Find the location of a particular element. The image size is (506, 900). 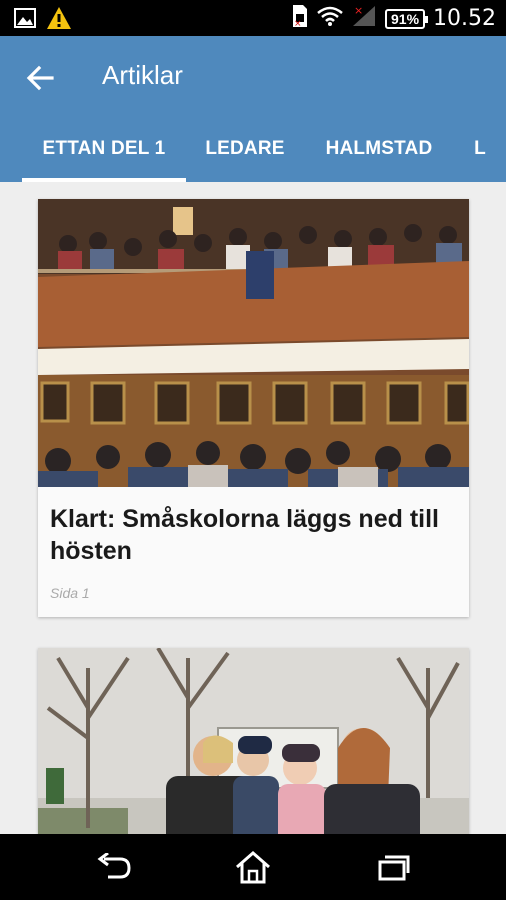

arrow-left-icon is located at coordinates (40, 78).